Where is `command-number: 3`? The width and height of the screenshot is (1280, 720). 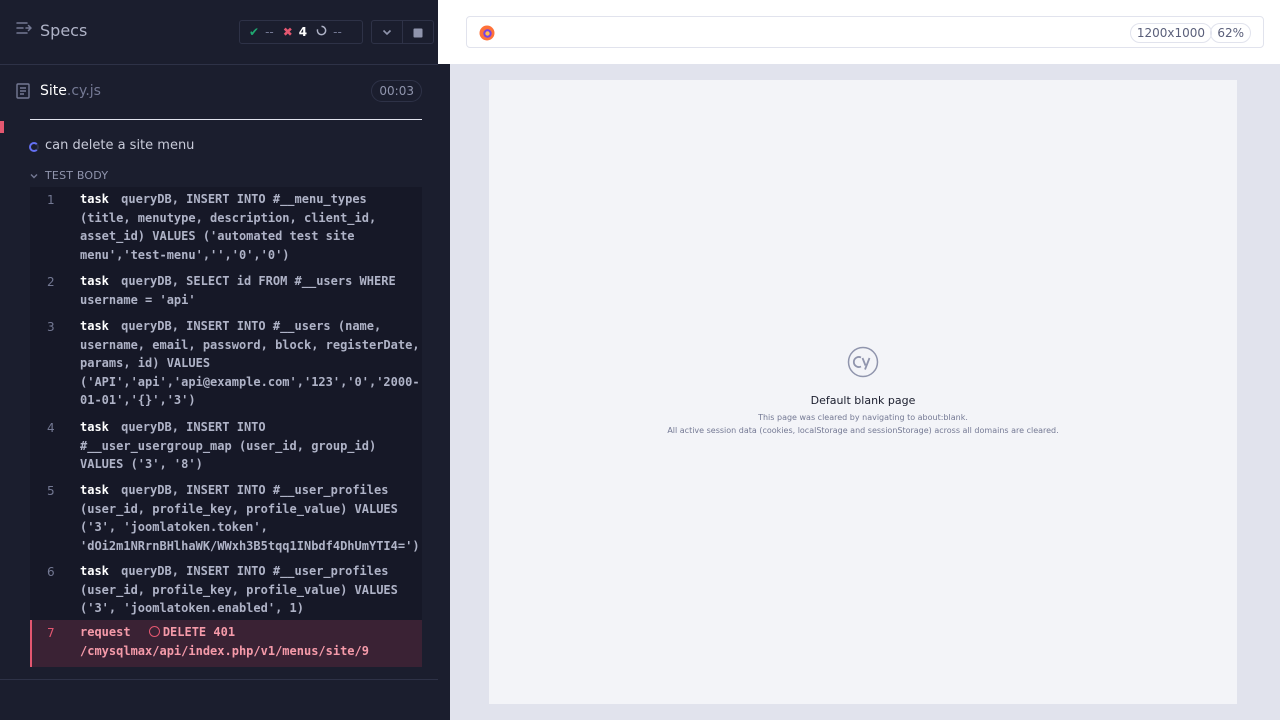
command-number: 3 is located at coordinates (51, 327).